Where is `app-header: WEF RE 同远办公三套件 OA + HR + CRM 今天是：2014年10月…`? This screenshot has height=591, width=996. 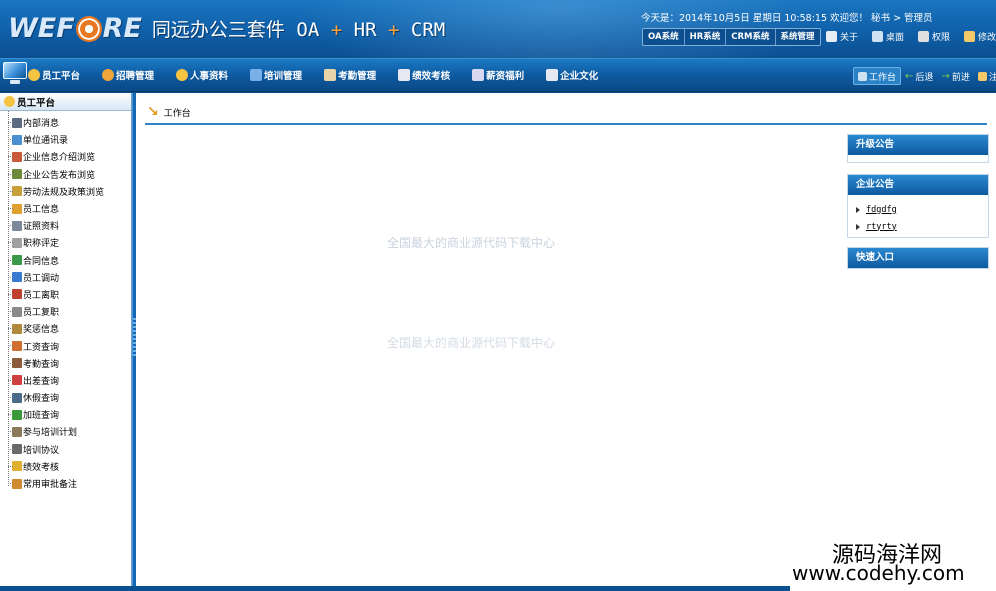 app-header: WEF RE 同远办公三套件 OA + HR + CRM 今天是：2014年10月… is located at coordinates (498, 29).